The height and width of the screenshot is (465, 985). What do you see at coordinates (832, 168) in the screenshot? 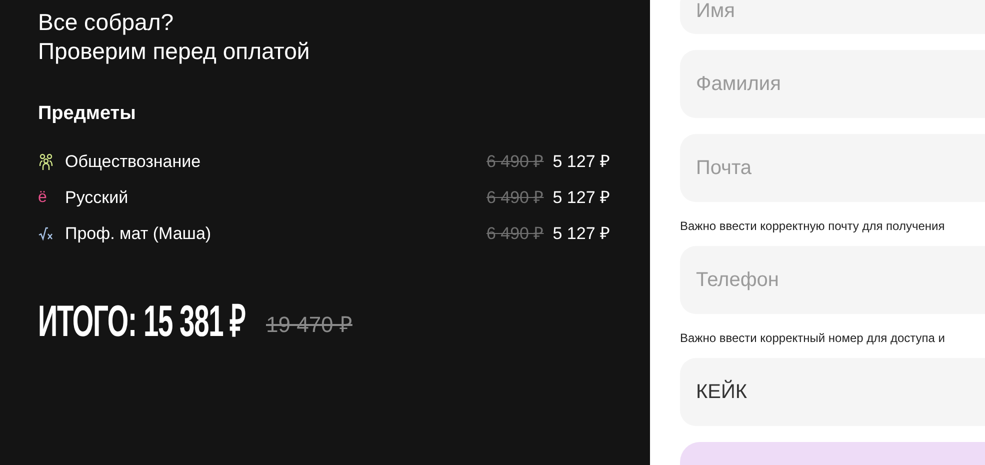
I see `input-field: Почта` at bounding box center [832, 168].